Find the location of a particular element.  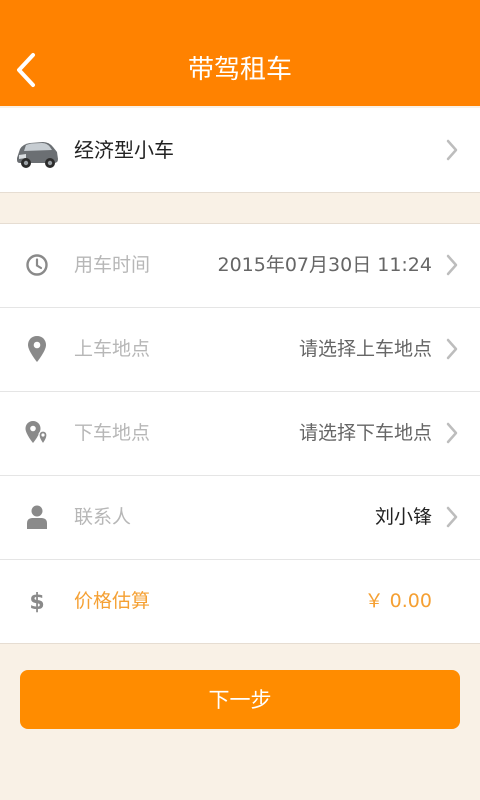

car-type-label: 经济型小车 is located at coordinates (124, 150).